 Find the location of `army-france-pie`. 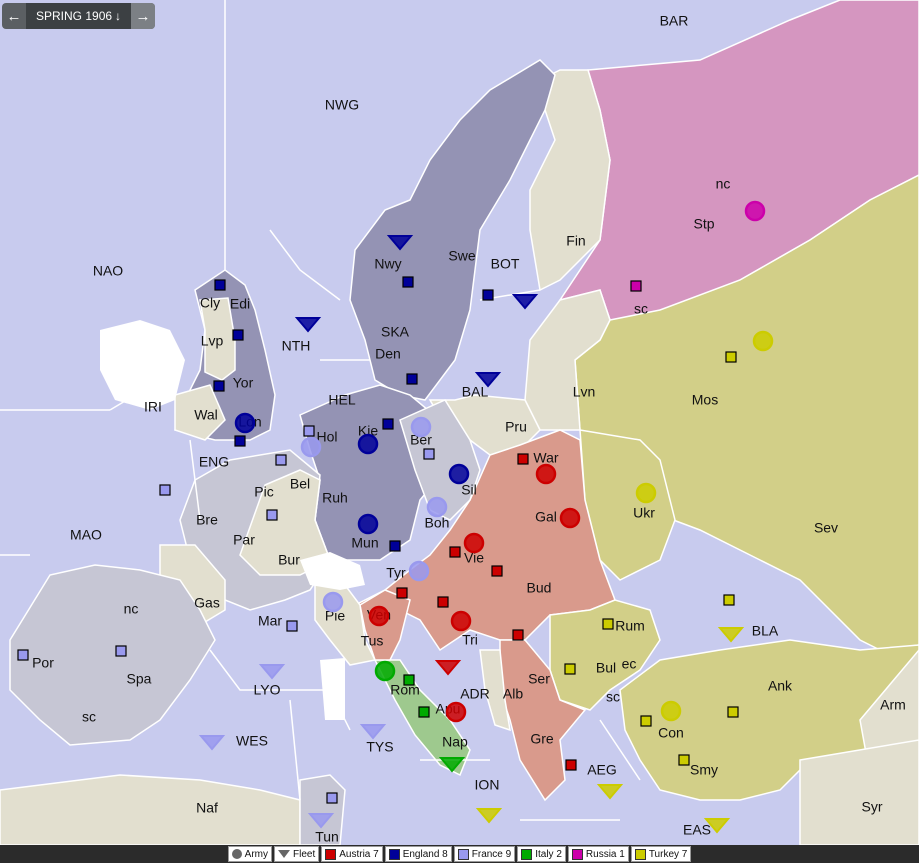

army-france-pie is located at coordinates (333, 602).